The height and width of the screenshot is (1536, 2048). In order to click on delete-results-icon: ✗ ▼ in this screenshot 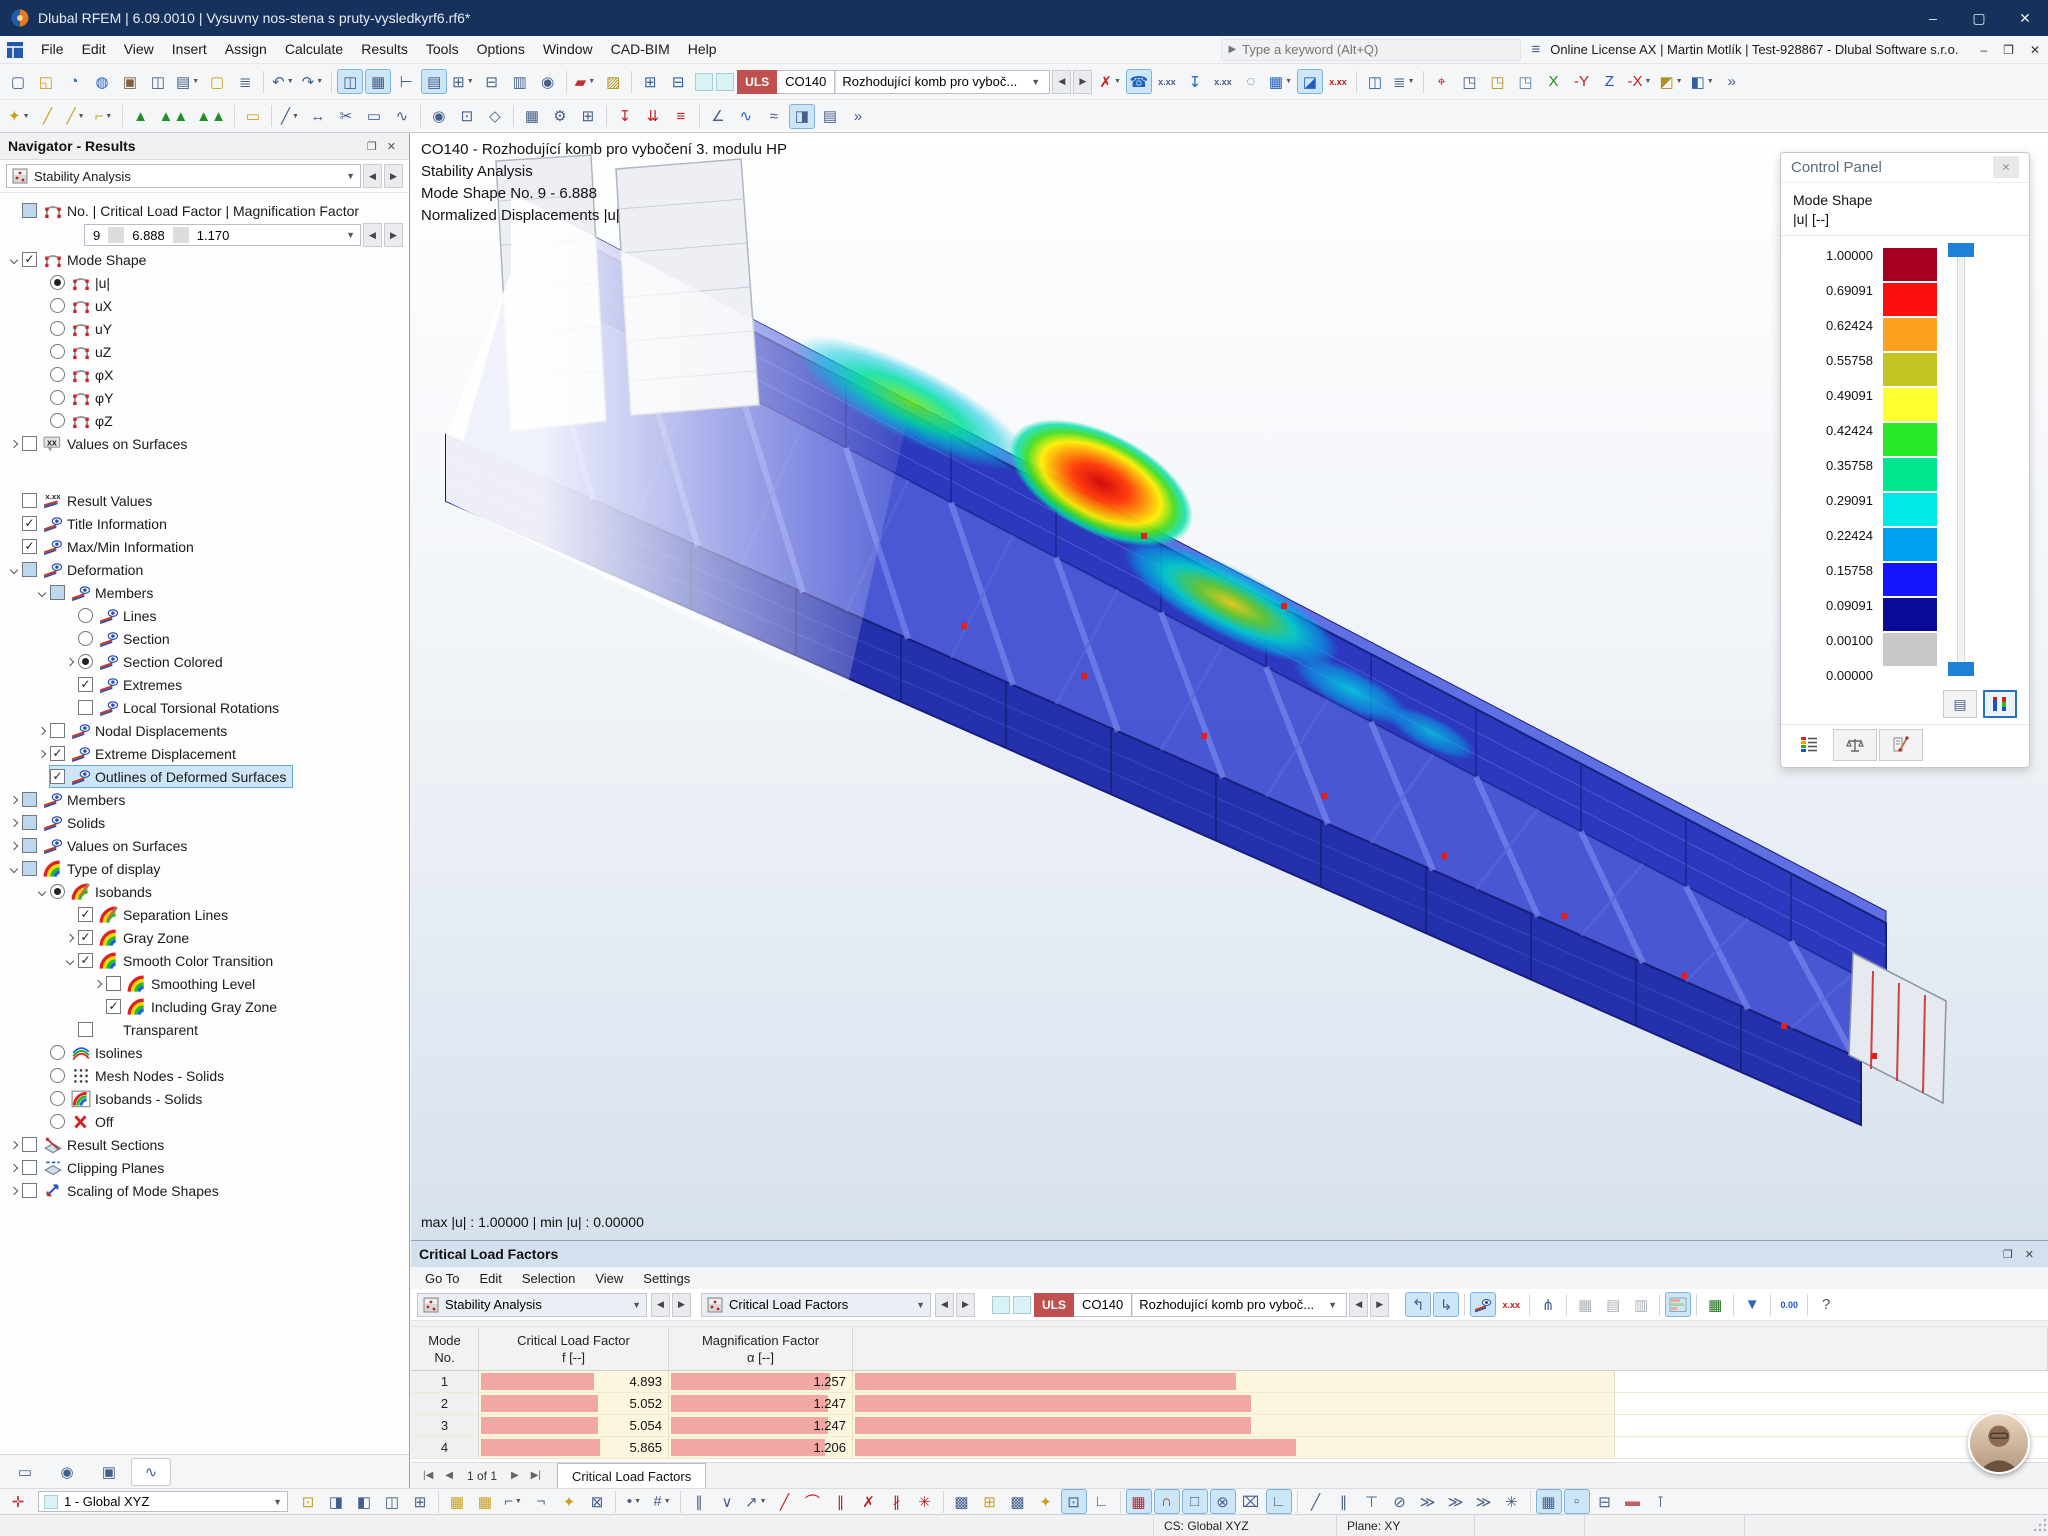, I will do `click(1110, 81)`.